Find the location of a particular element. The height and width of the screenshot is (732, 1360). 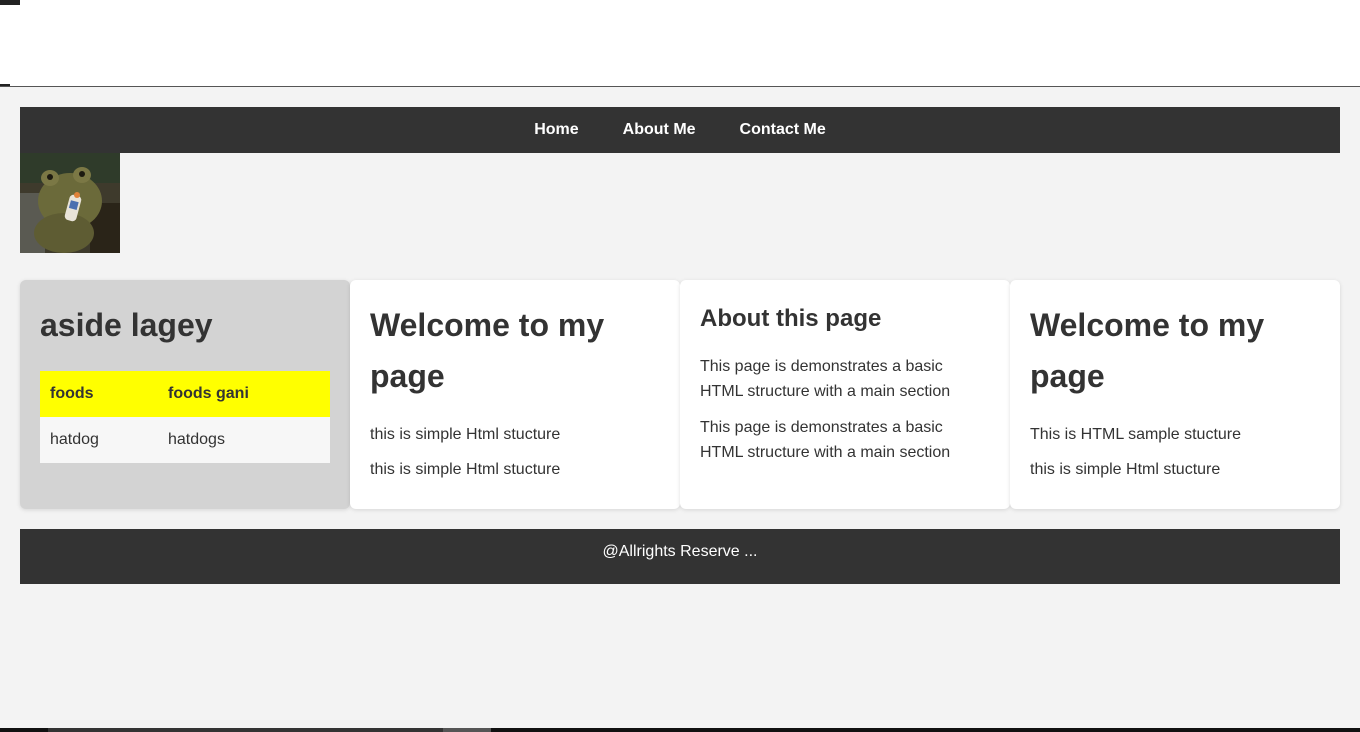

top-edge-mark-lower is located at coordinates (5, 85).